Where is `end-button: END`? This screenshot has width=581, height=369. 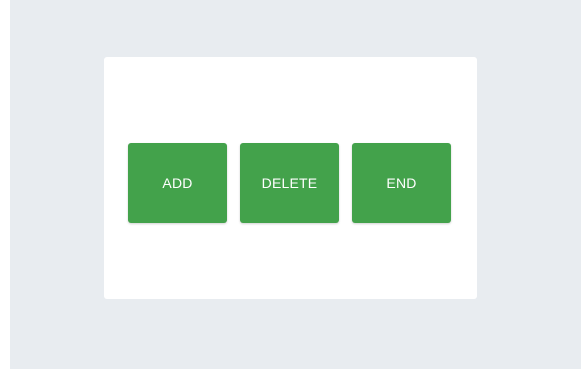
end-button: END is located at coordinates (401, 183).